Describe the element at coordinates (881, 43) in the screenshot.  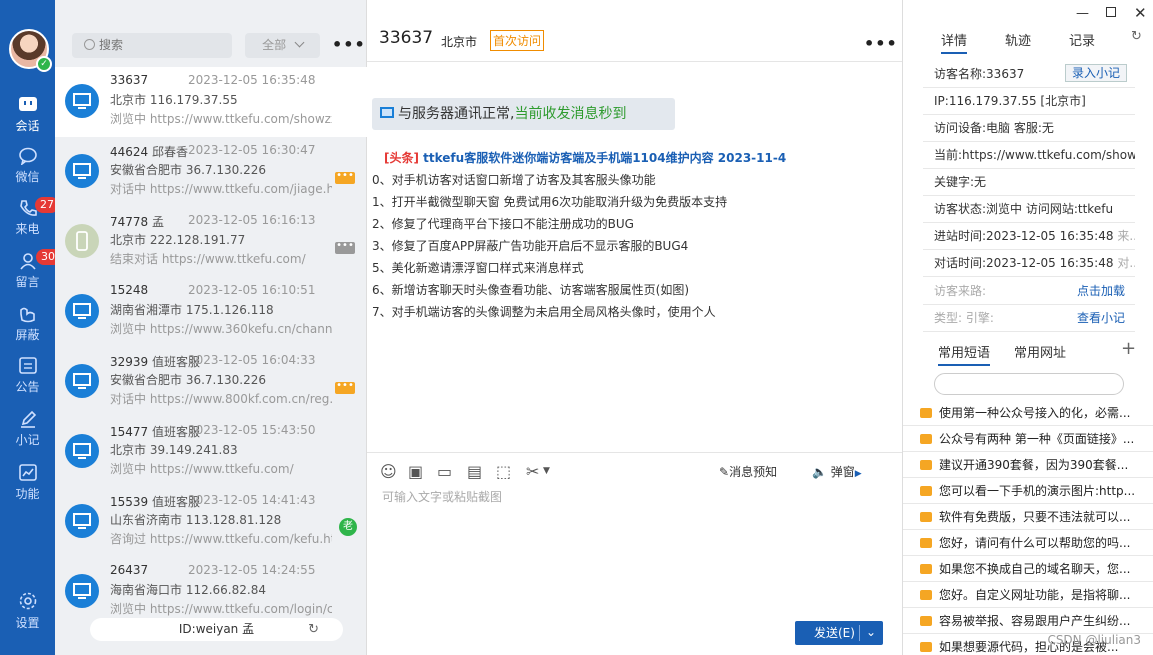
I see `chat-more-button: •••` at that location.